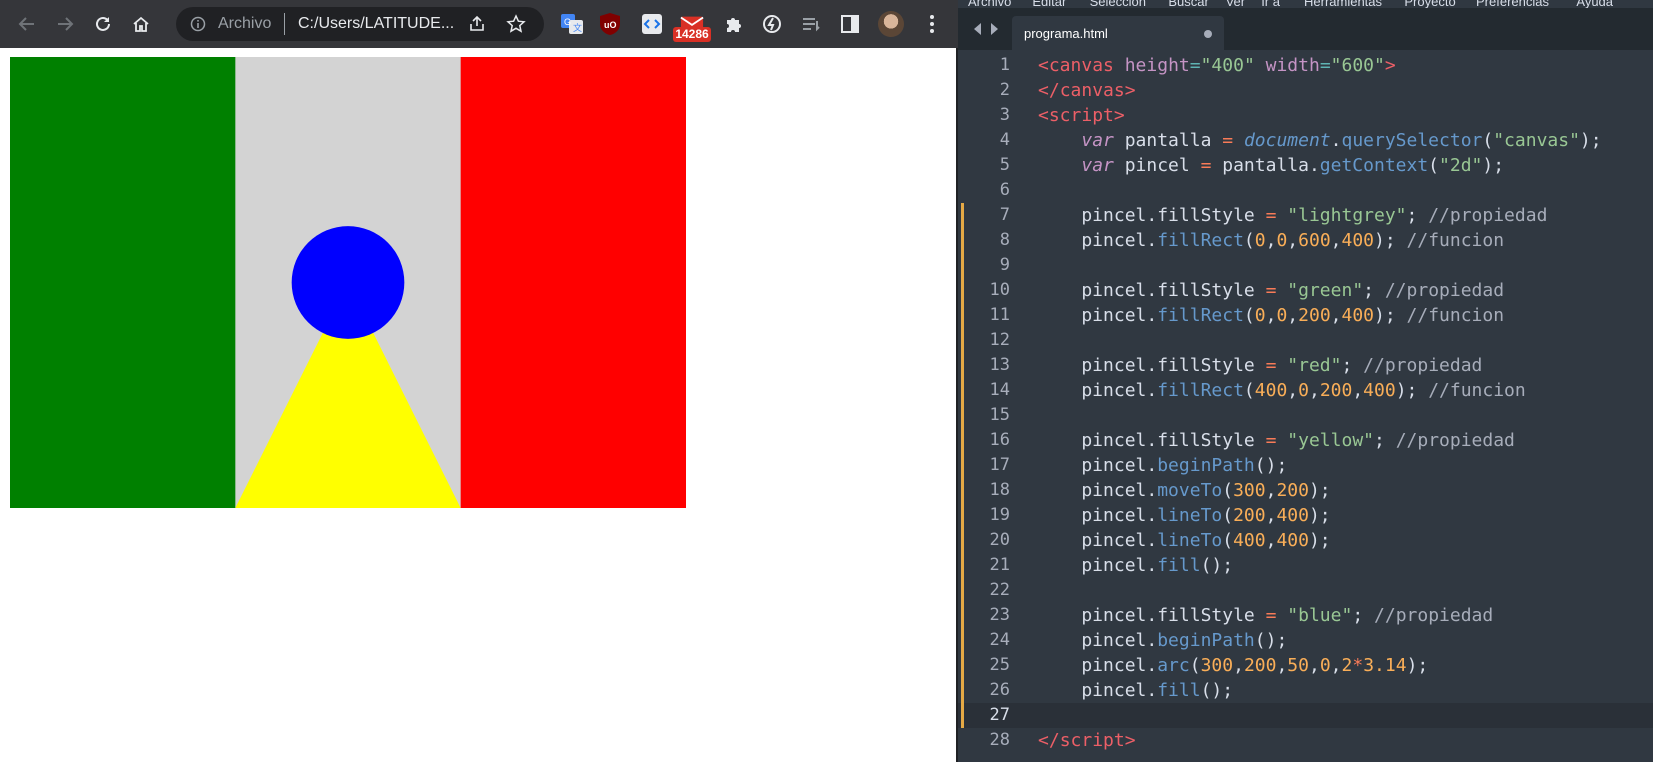 Image resolution: width=1653 pixels, height=762 pixels. What do you see at coordinates (999, 440) in the screenshot?
I see `line-number: 16` at bounding box center [999, 440].